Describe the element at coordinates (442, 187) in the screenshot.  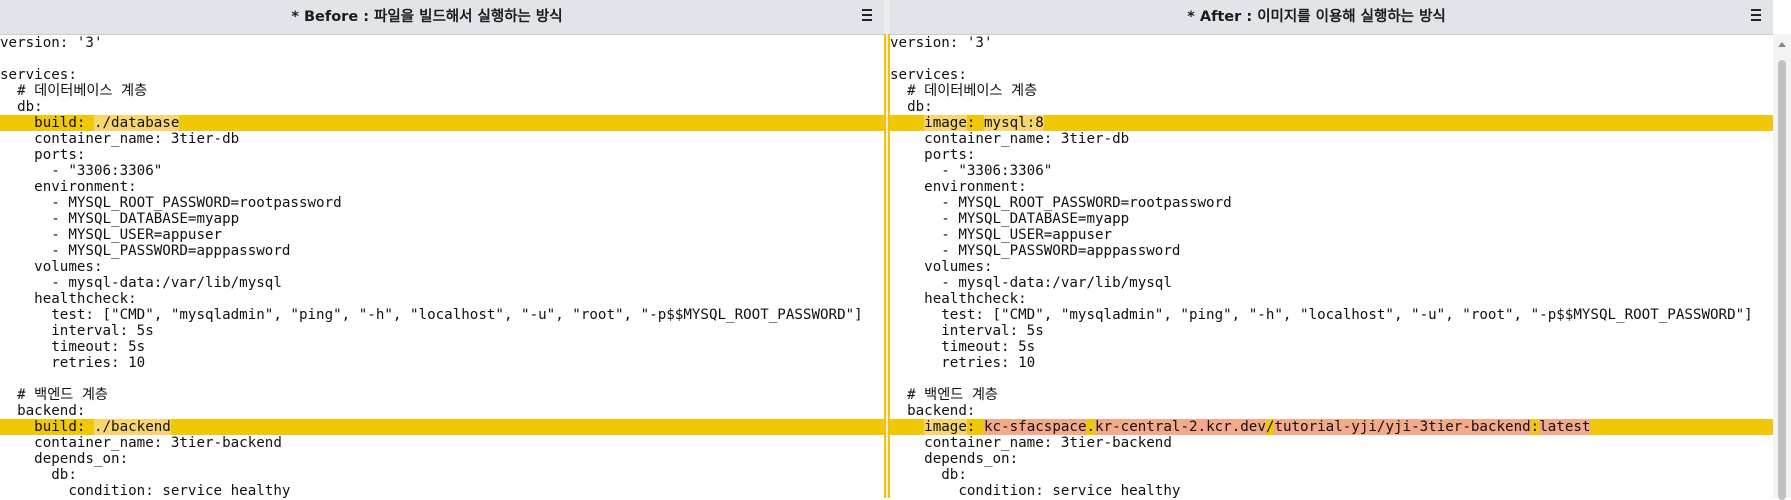
I see `code-line: environment:` at that location.